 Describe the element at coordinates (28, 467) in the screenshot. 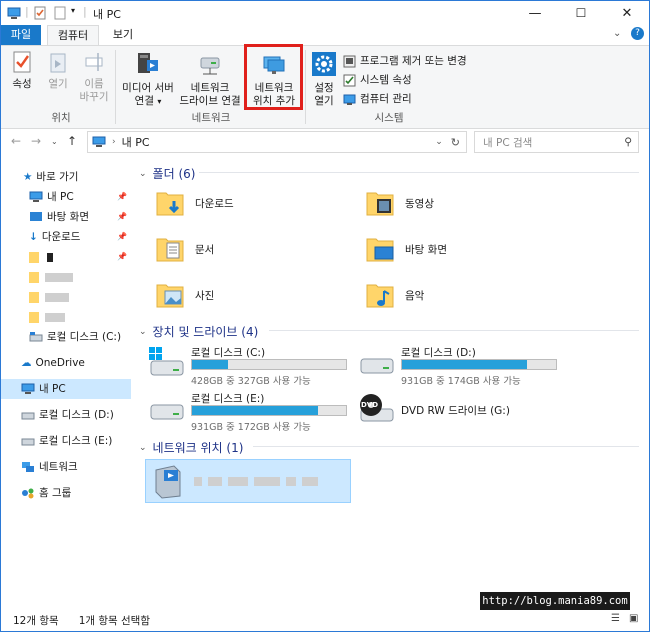

I see `network-icon` at that location.